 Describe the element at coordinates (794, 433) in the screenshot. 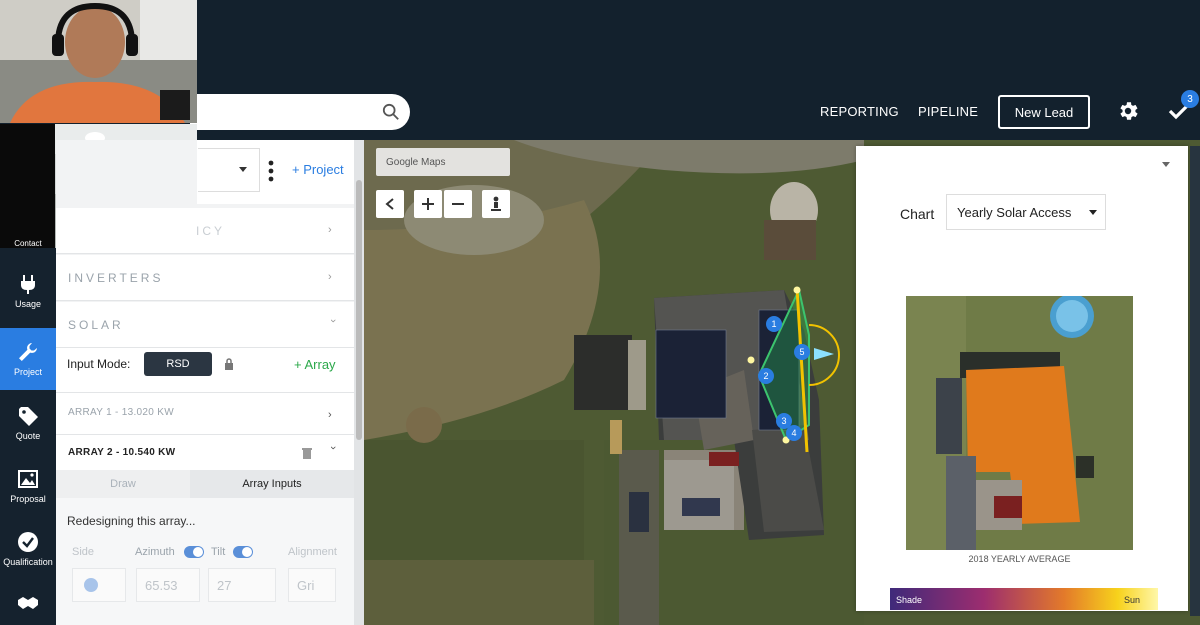

I see `panel-marker-4: 4` at that location.